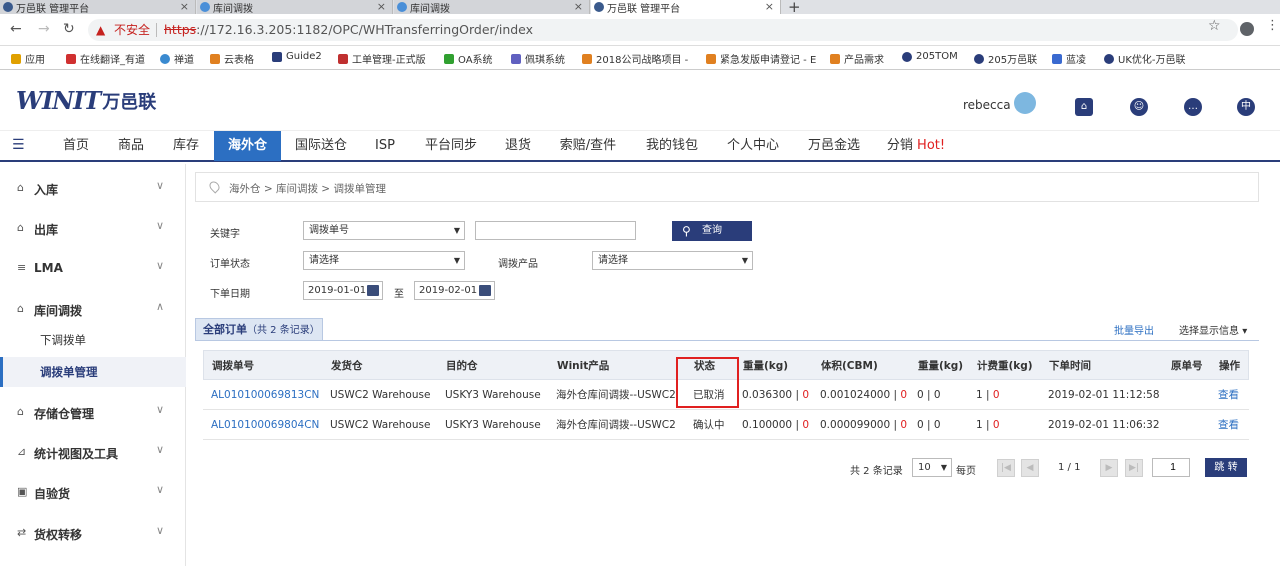 Image resolution: width=1280 pixels, height=566 pixels. Describe the element at coordinates (1171, 467) in the screenshot. I see `page-number-input` at that location.